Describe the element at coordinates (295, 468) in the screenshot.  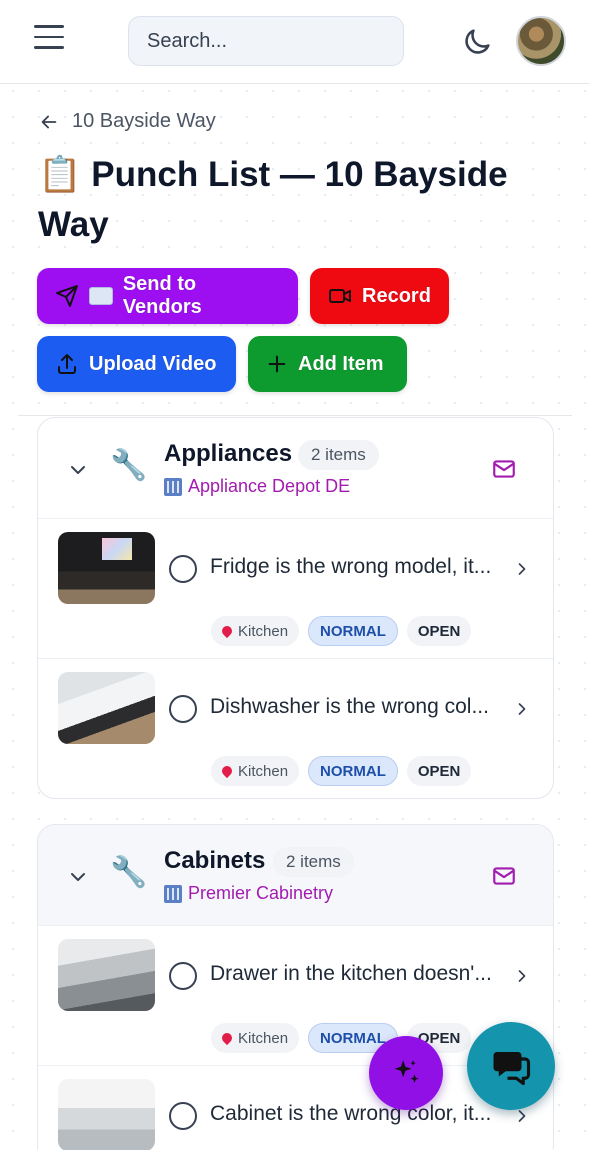
I see `group-header: 🔧 Appliances 2 items Appliance Depot DE` at that location.